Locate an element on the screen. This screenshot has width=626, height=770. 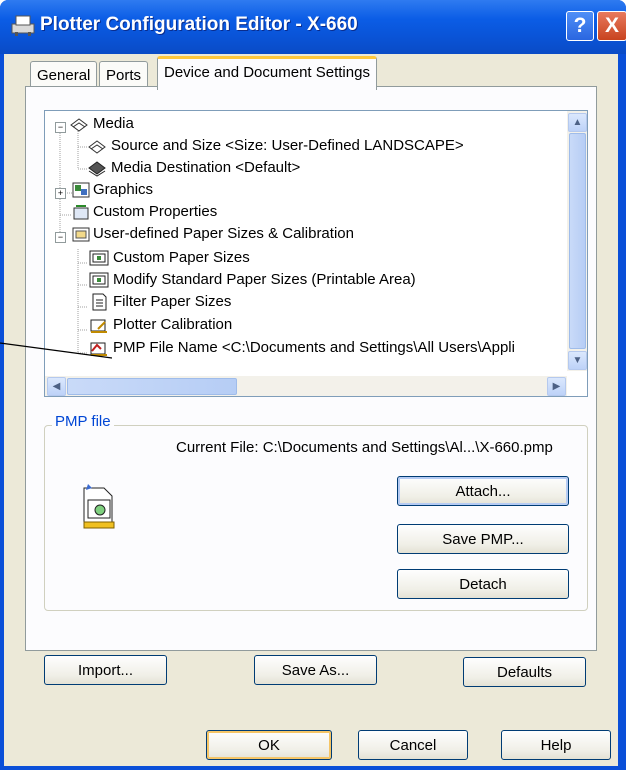
media-destination-icon is located at coordinates (97, 169).